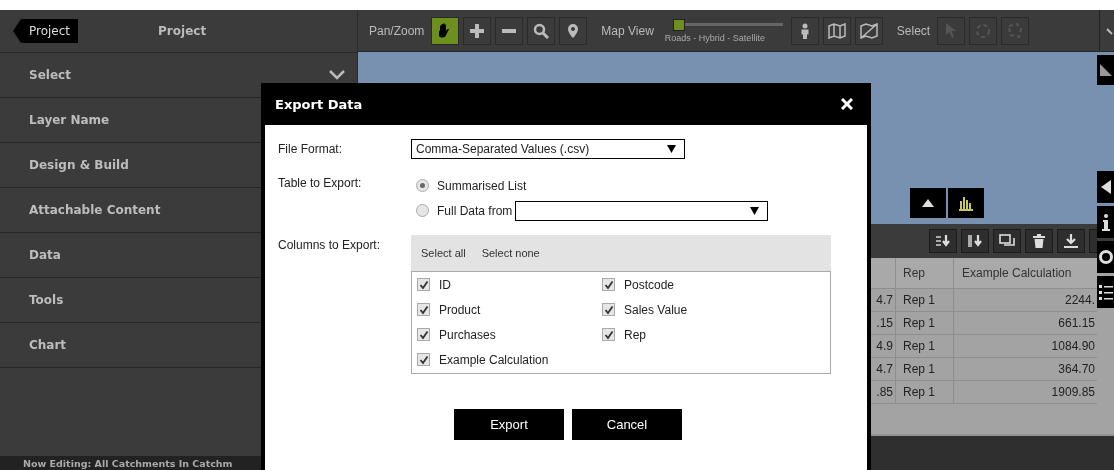  Describe the element at coordinates (1025, 273) in the screenshot. I see `column-header: Example Calculation` at that location.